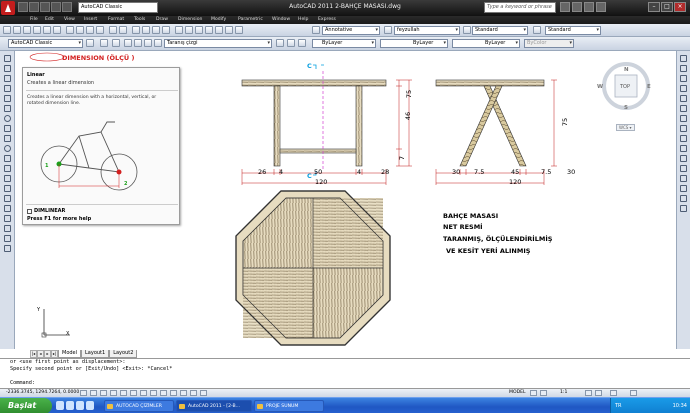 The image size is (690, 413). I want to click on layer-color-icon, so click(158, 43).